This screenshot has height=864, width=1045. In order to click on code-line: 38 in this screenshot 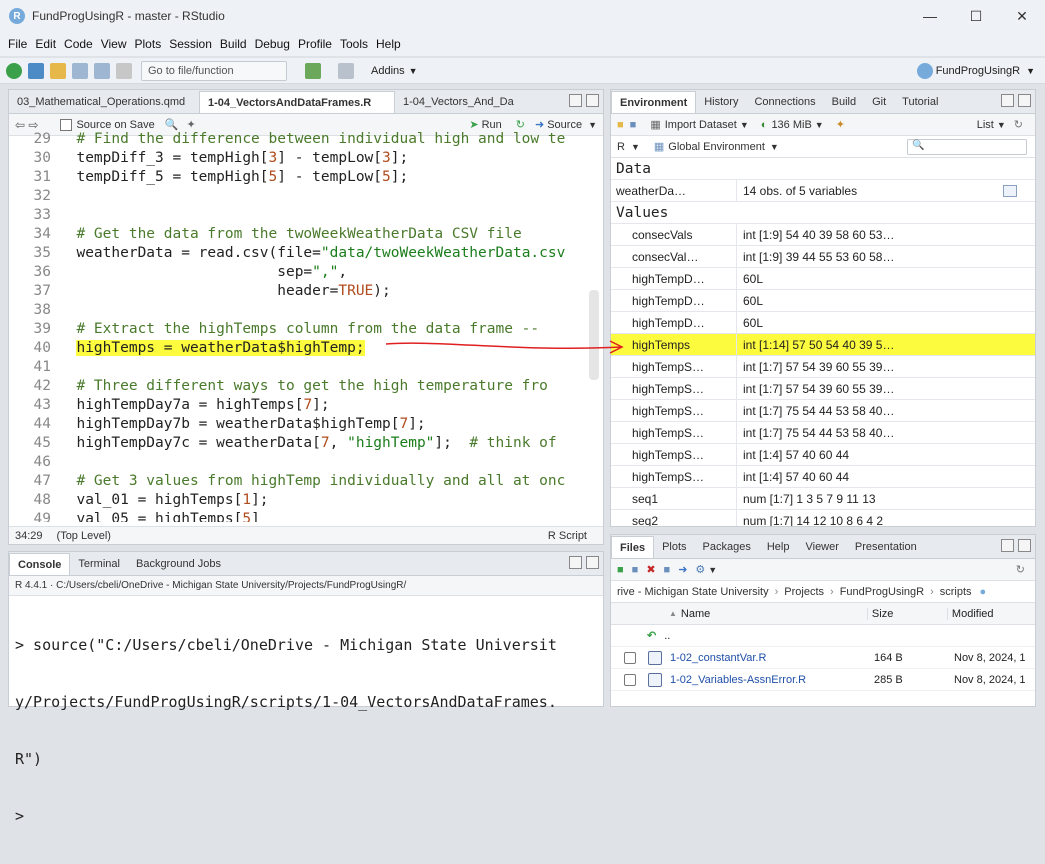, I will do `click(306, 310)`.